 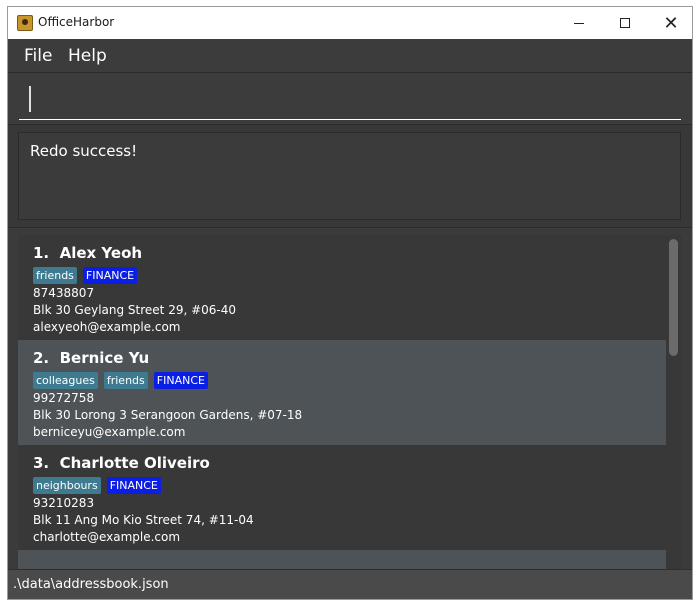 I want to click on person-name: 3. Charlotte Oliveiro, so click(x=121, y=463).